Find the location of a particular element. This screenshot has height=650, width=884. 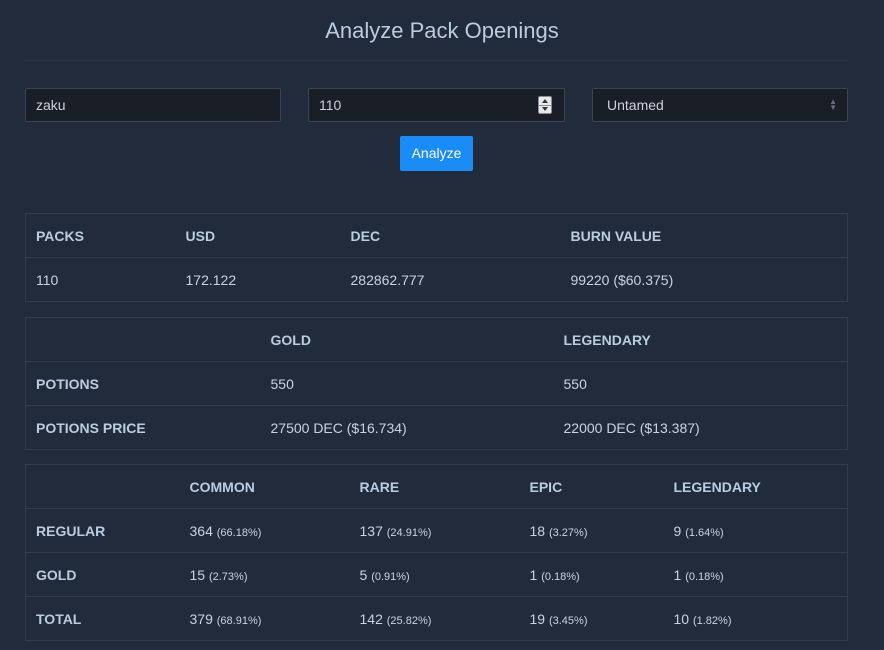

username-input: zaku is located at coordinates (153, 105).